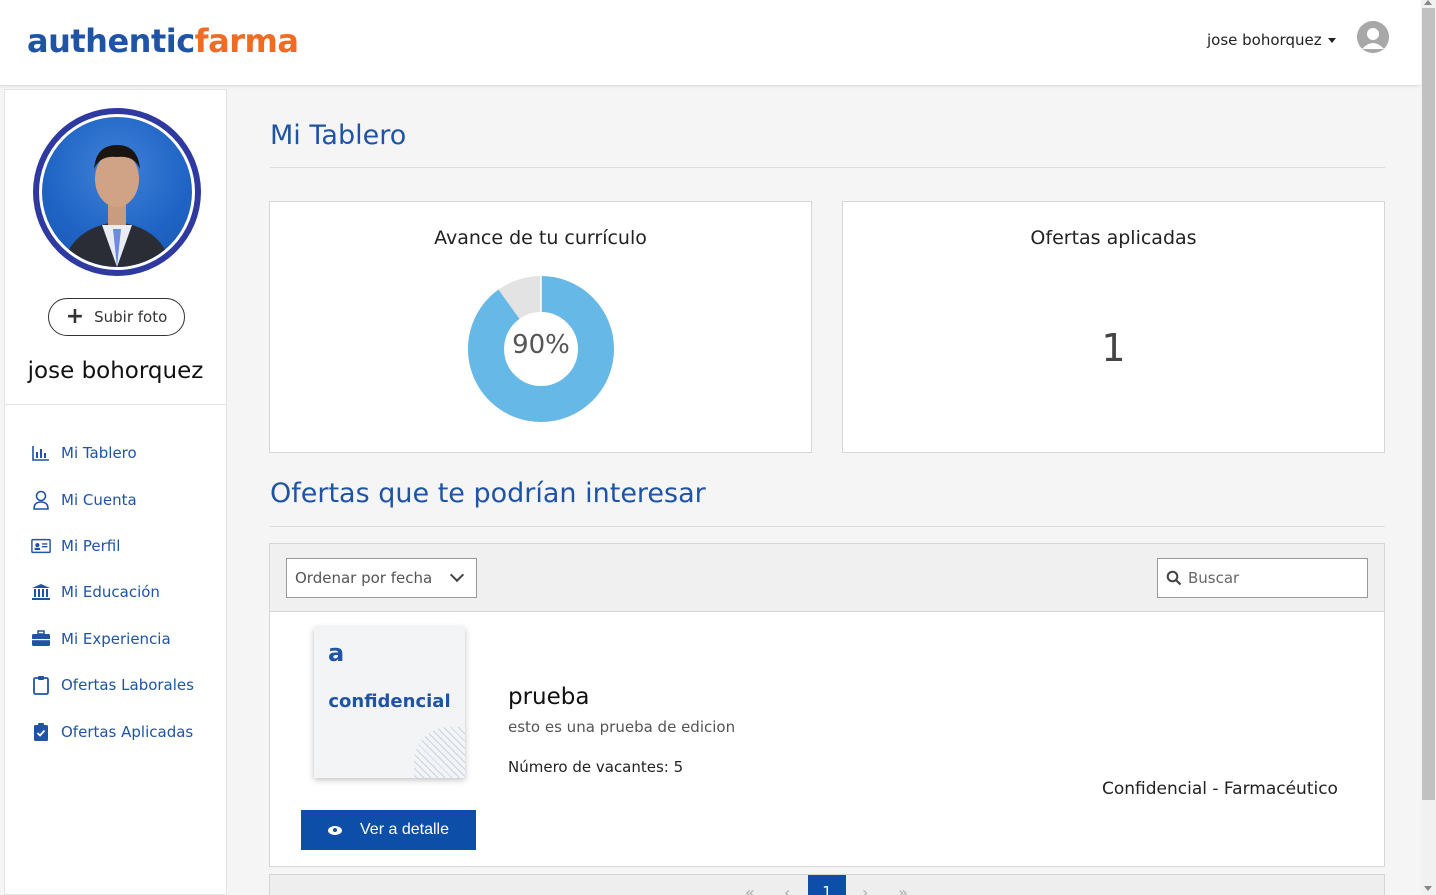  Describe the element at coordinates (41, 592) in the screenshot. I see `university-icon` at that location.